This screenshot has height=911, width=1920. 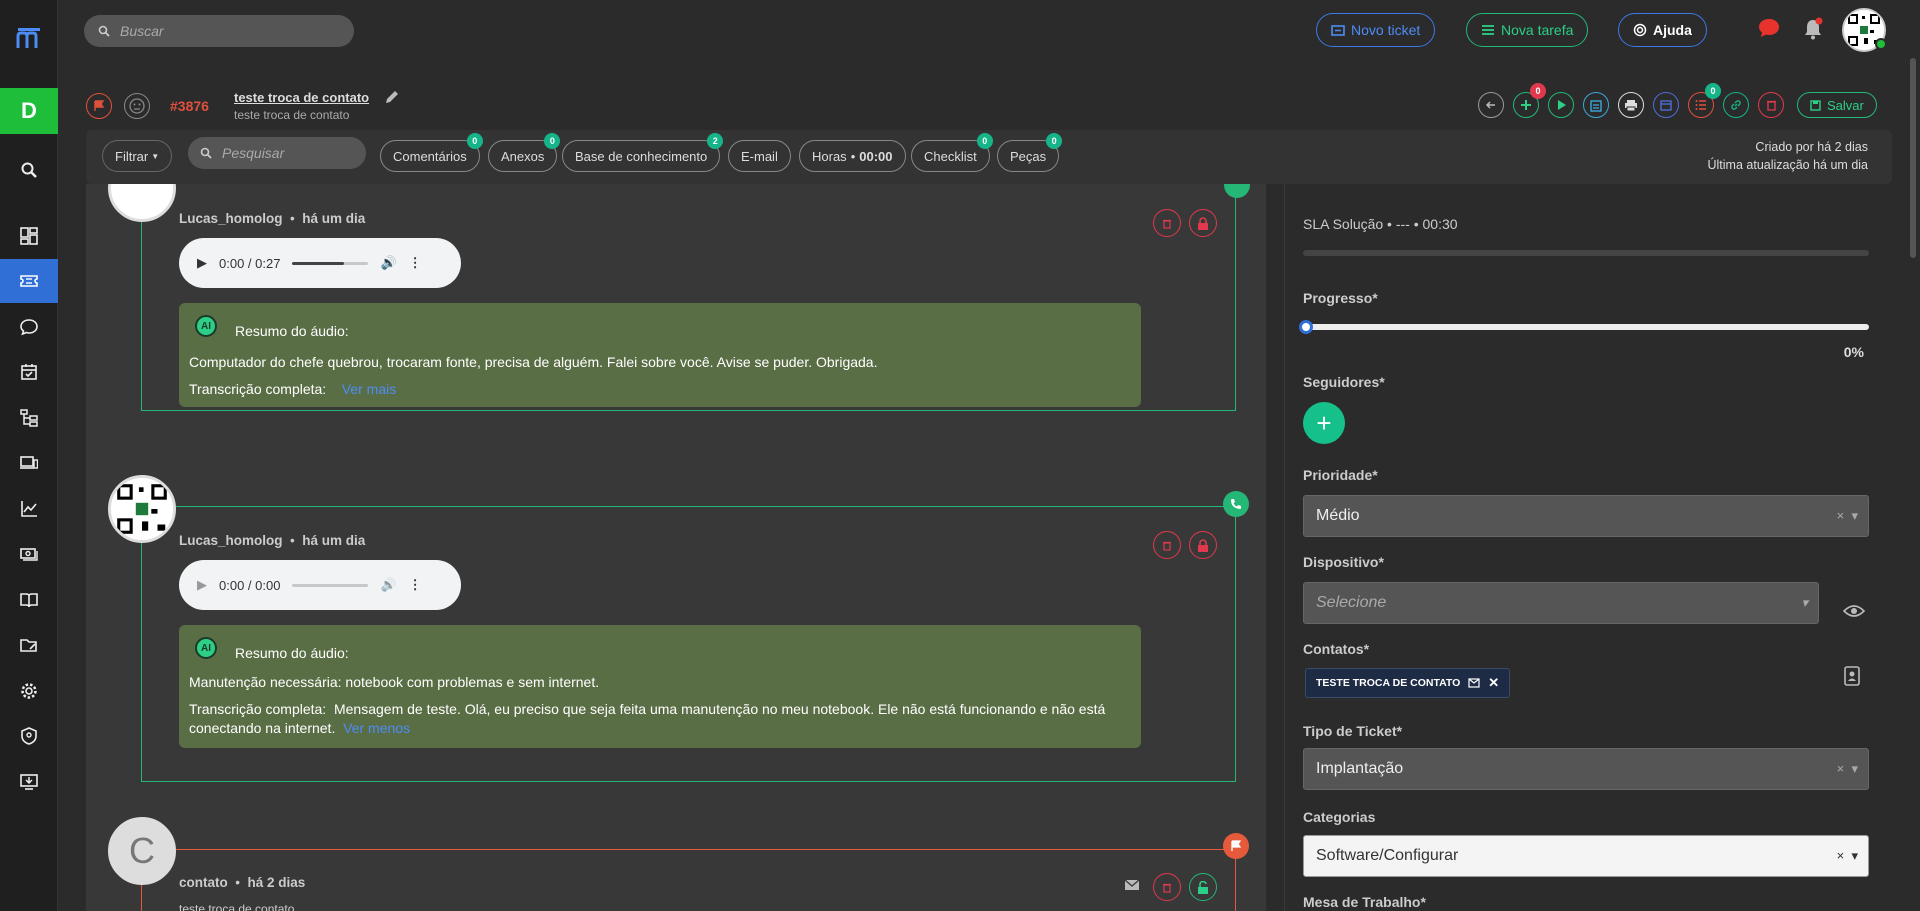 What do you see at coordinates (29, 736) in the screenshot?
I see `sidebar-item-security` at bounding box center [29, 736].